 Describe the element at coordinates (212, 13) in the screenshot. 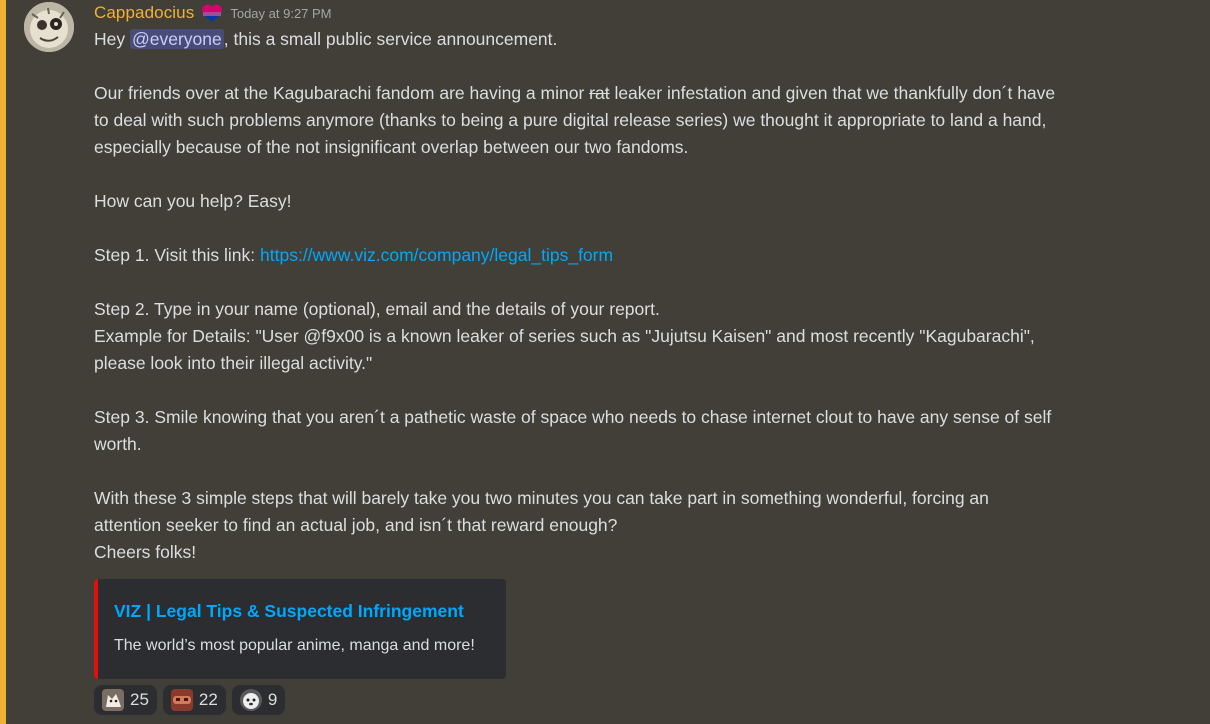

I see `heart-badge-icon` at that location.